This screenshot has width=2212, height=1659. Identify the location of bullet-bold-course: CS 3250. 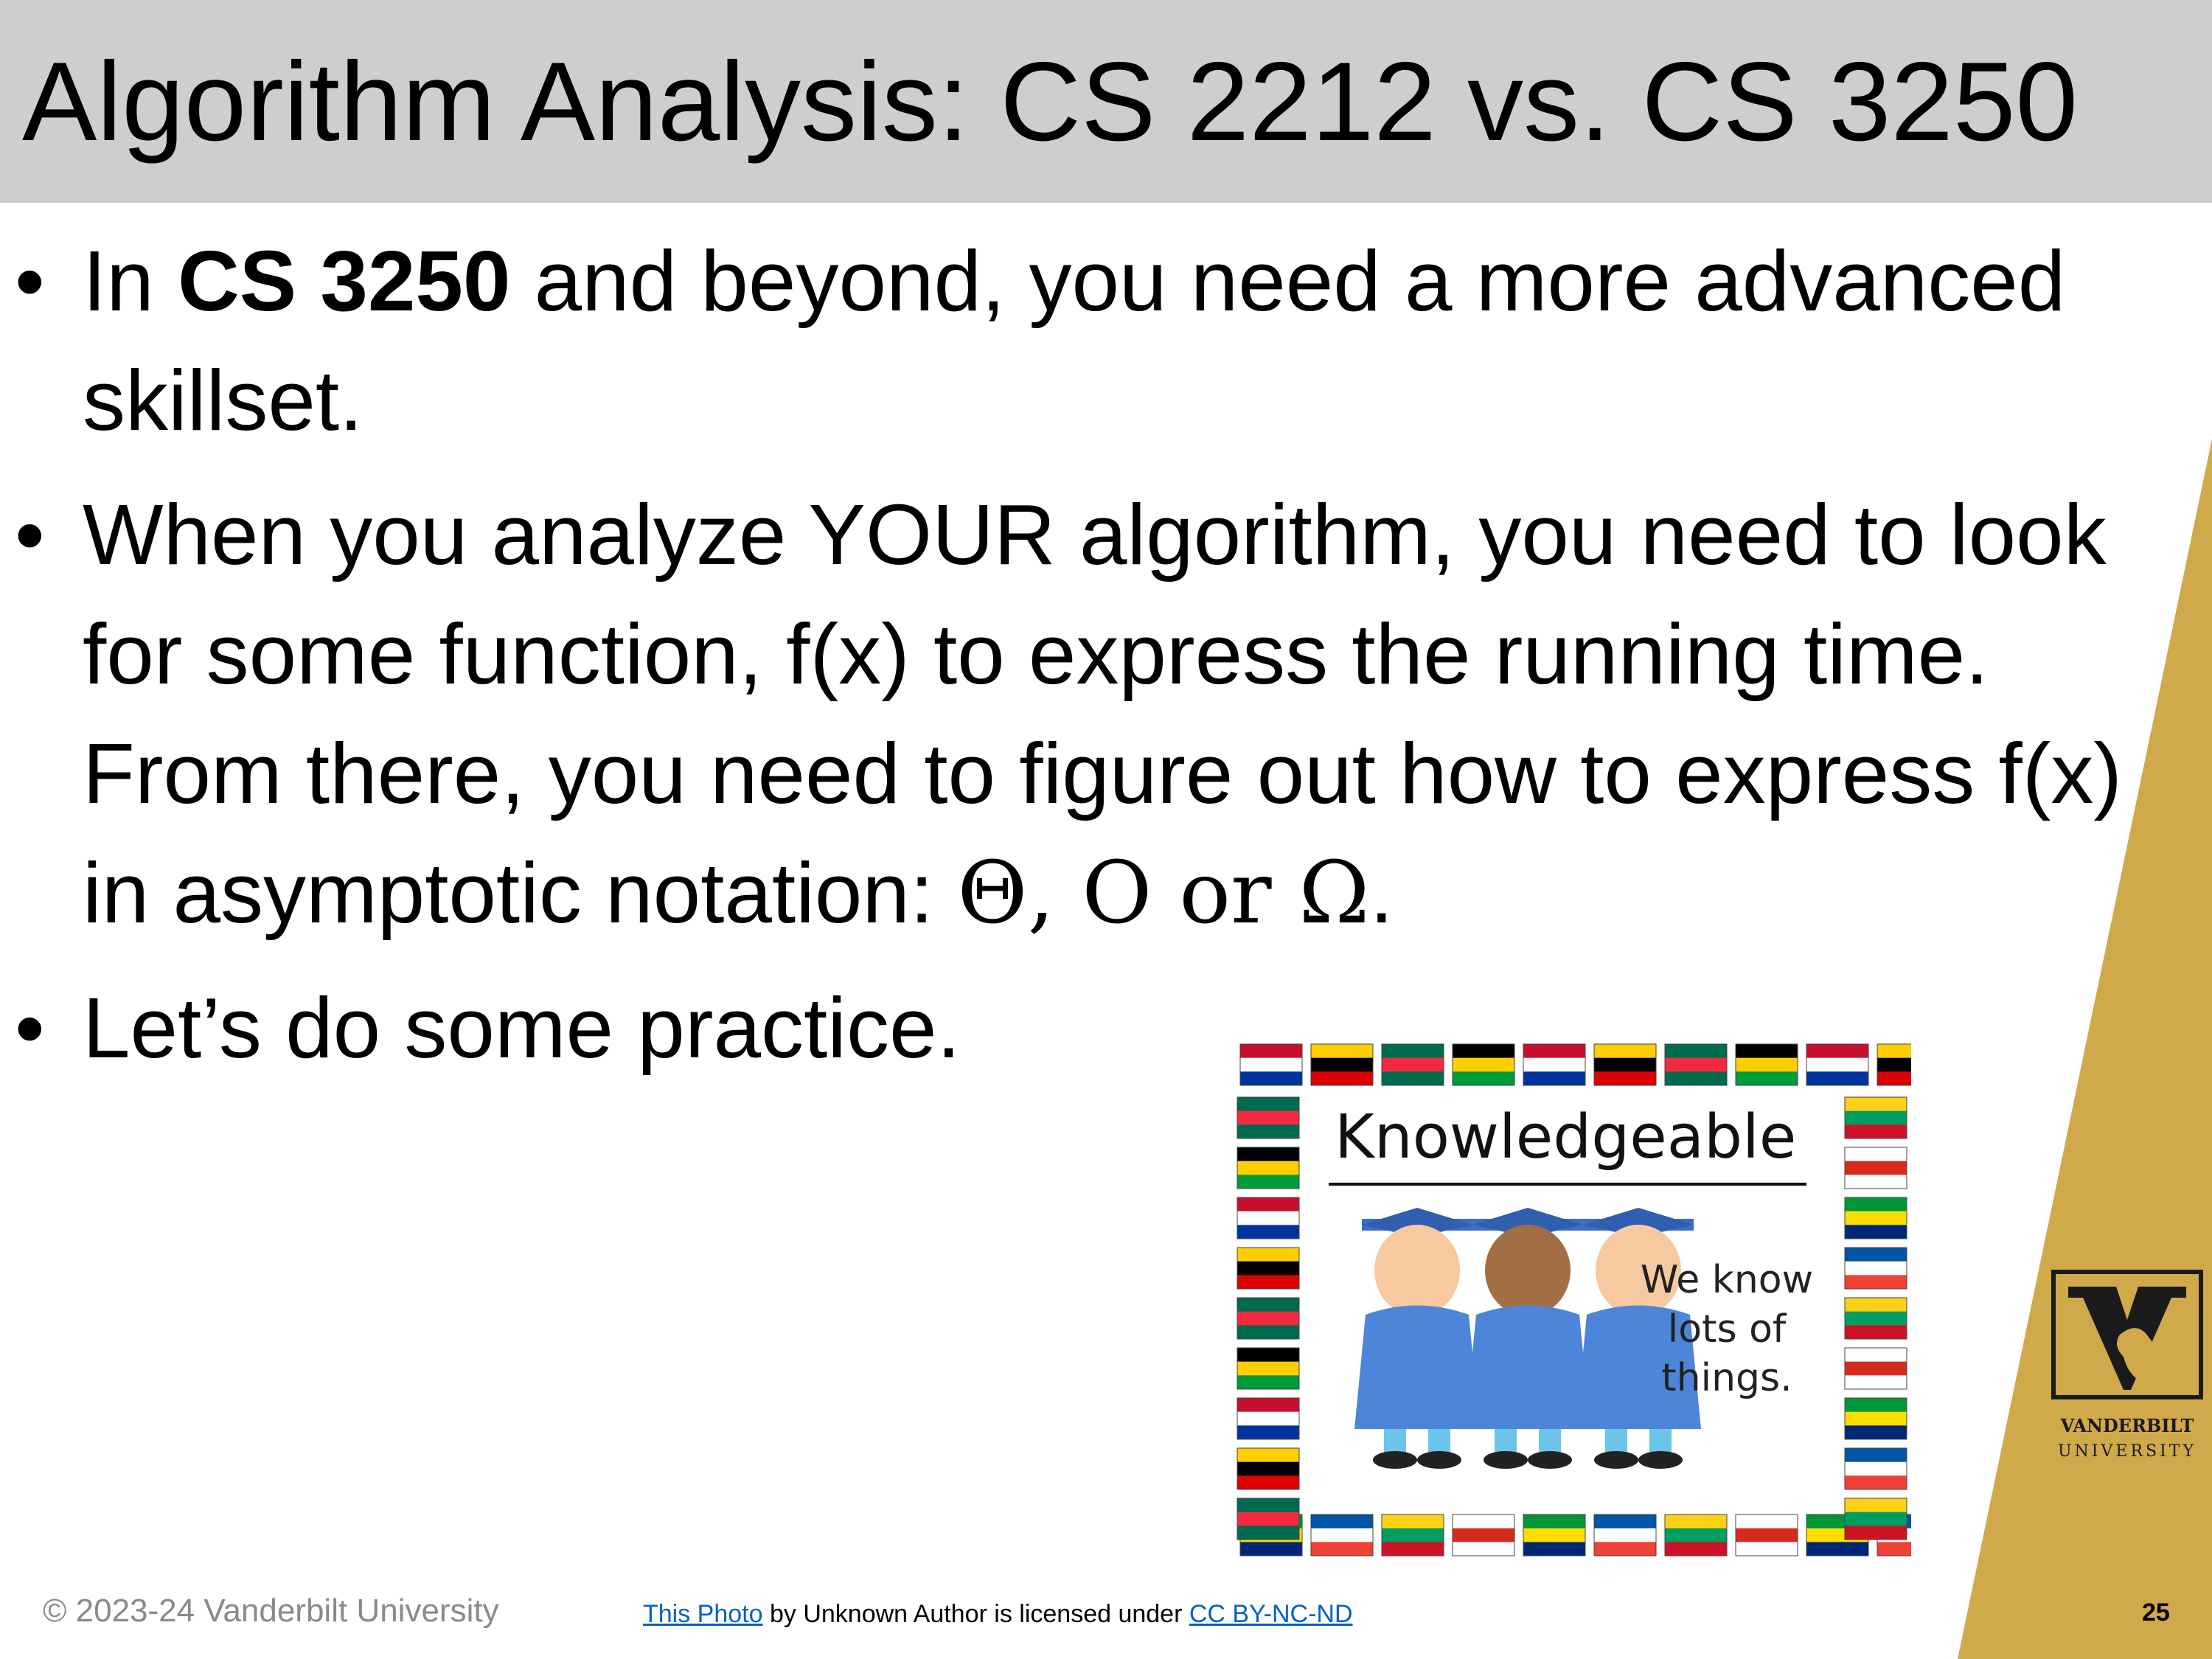
(344, 281).